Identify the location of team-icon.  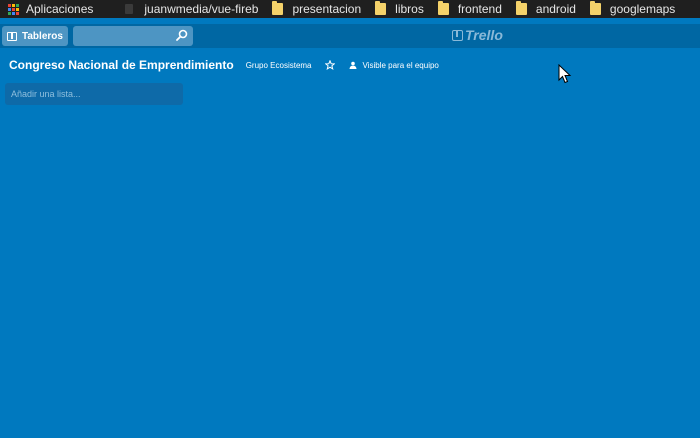
(353, 65).